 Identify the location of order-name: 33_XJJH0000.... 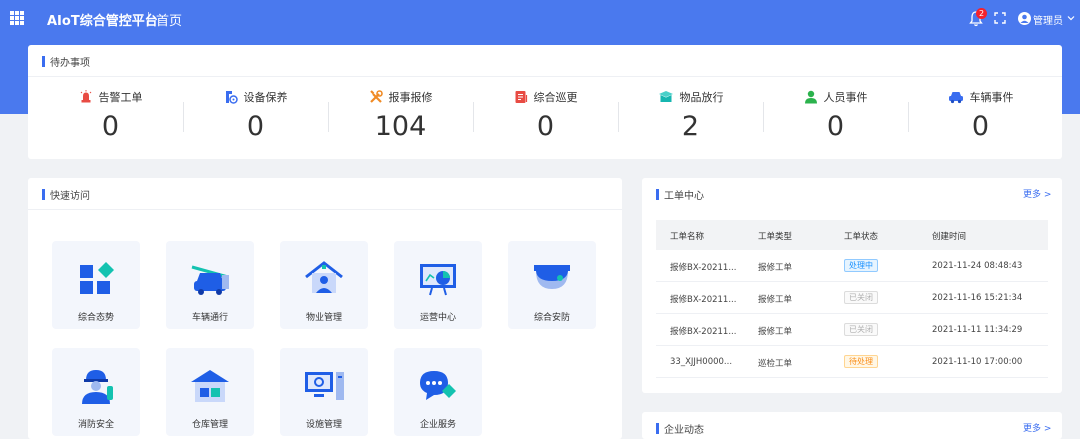
(701, 362).